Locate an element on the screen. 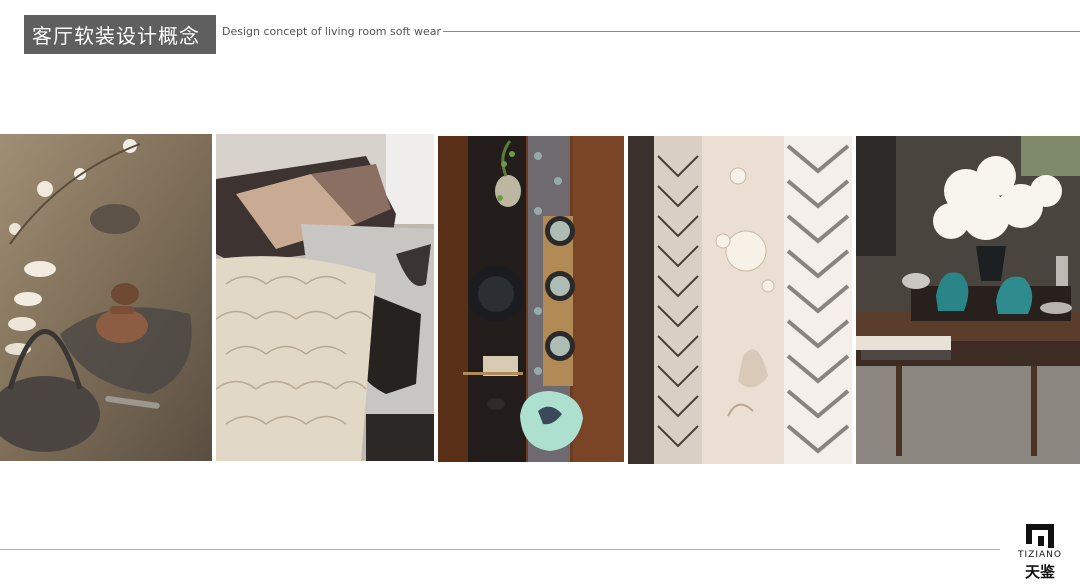  footer-divider is located at coordinates (500, 549).